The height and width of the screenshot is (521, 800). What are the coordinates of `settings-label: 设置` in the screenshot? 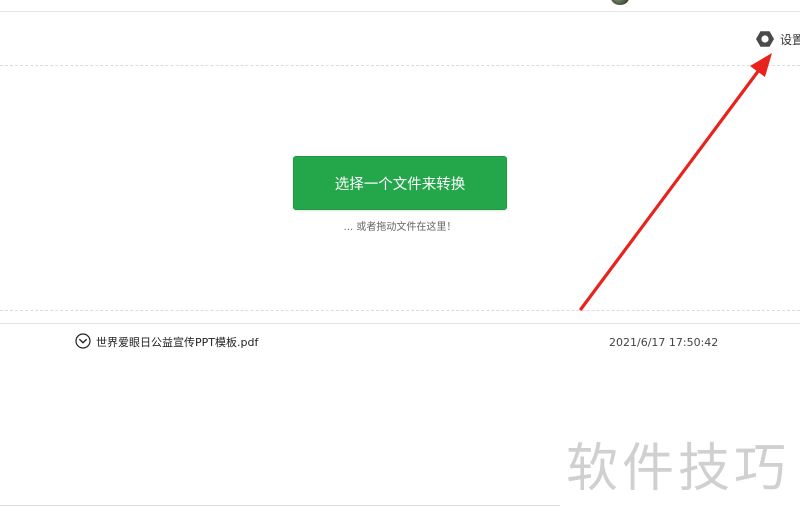 It's located at (790, 39).